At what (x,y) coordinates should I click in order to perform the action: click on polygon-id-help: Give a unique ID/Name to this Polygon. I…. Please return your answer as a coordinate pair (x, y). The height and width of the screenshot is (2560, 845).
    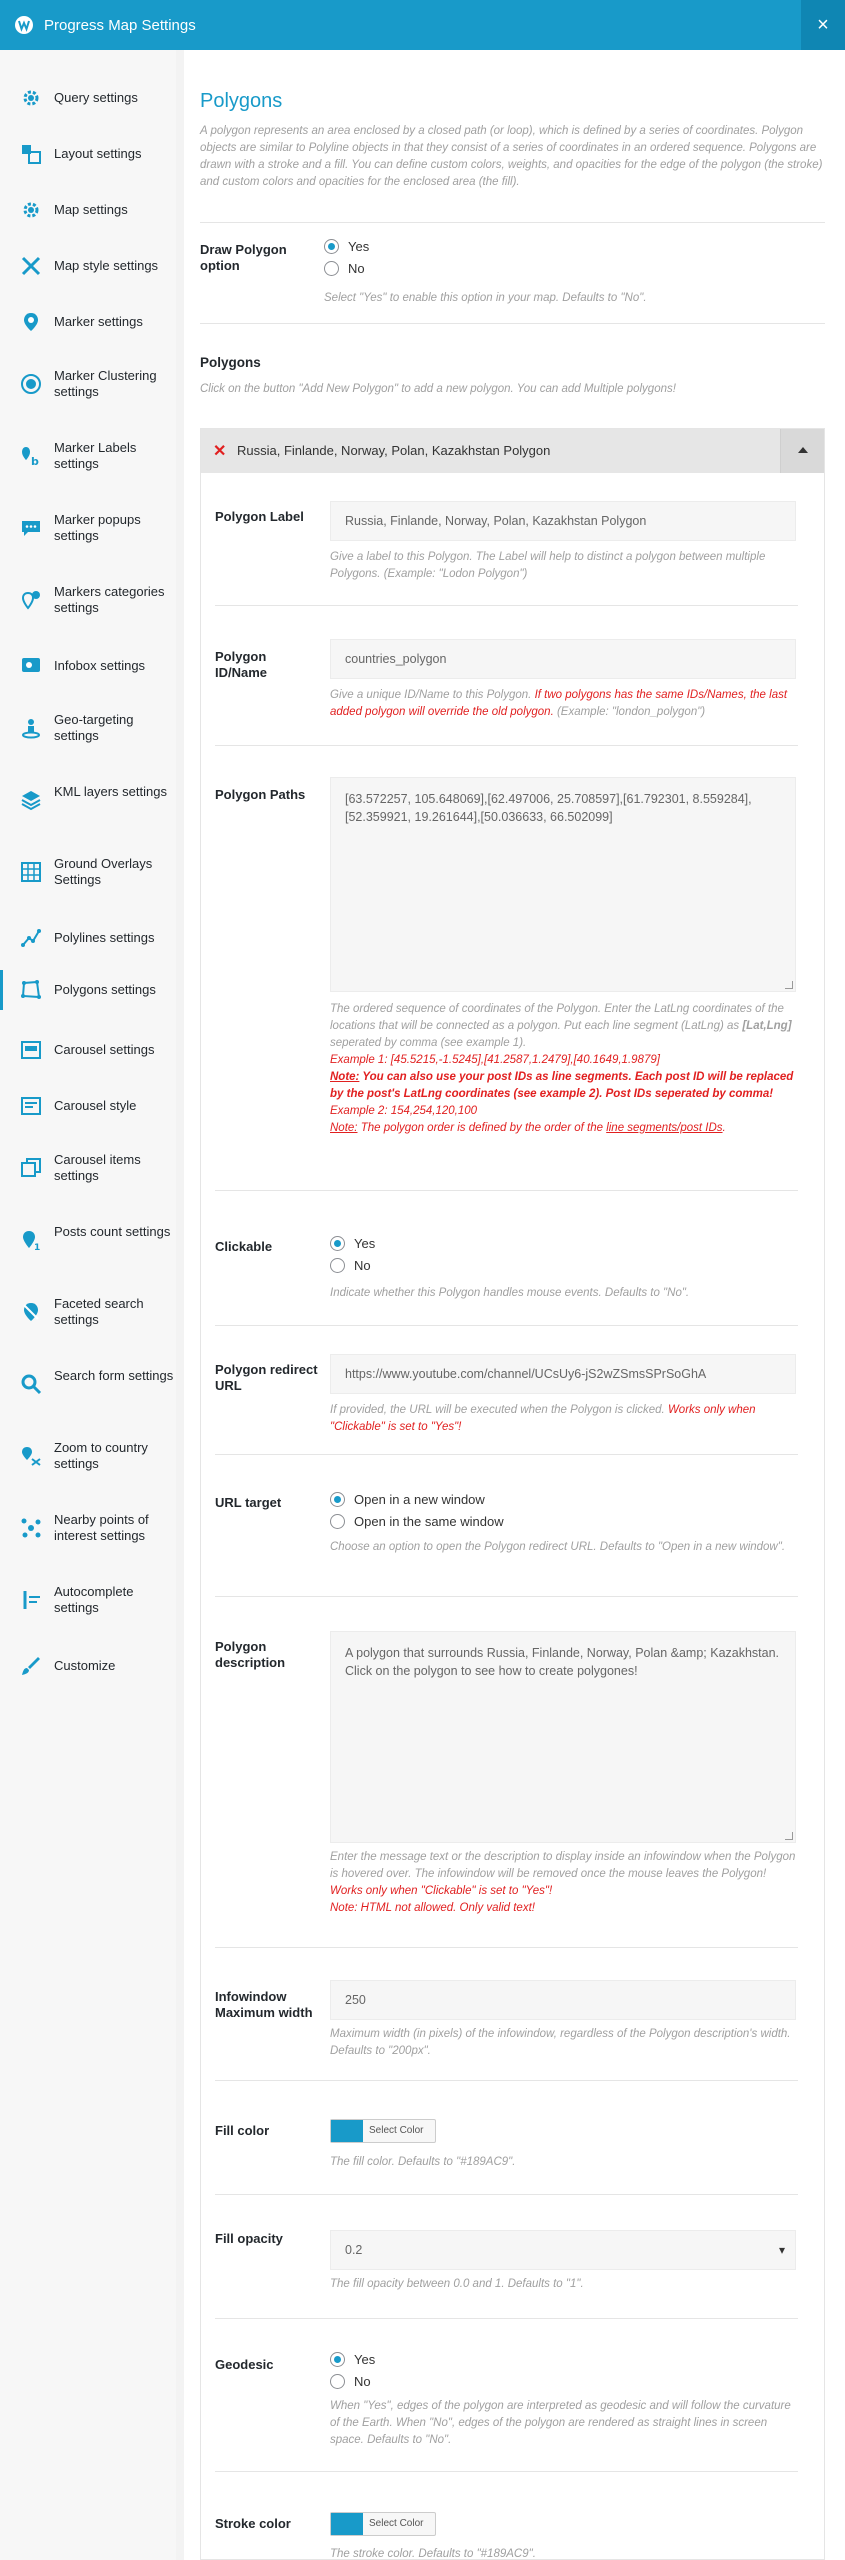
    Looking at the image, I should click on (559, 703).